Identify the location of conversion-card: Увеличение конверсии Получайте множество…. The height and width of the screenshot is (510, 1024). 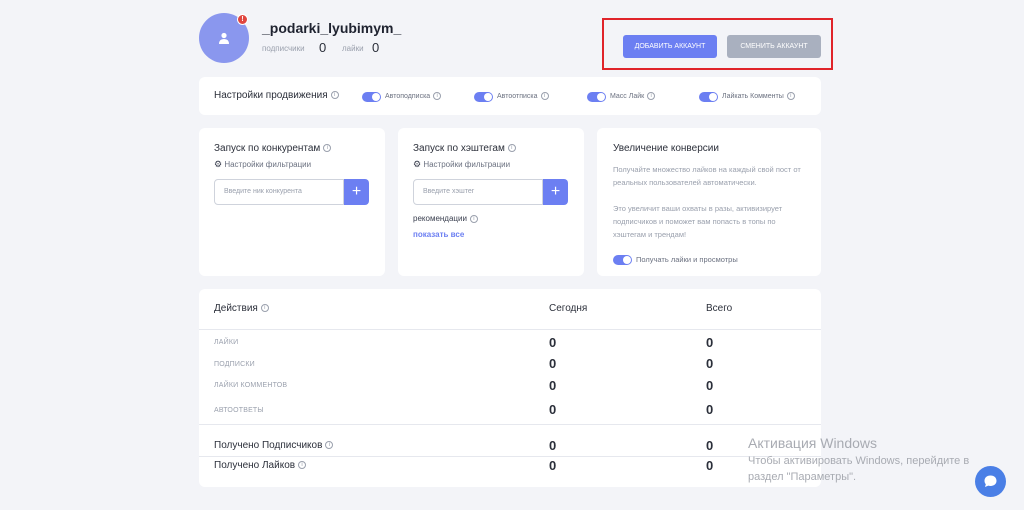
(709, 202).